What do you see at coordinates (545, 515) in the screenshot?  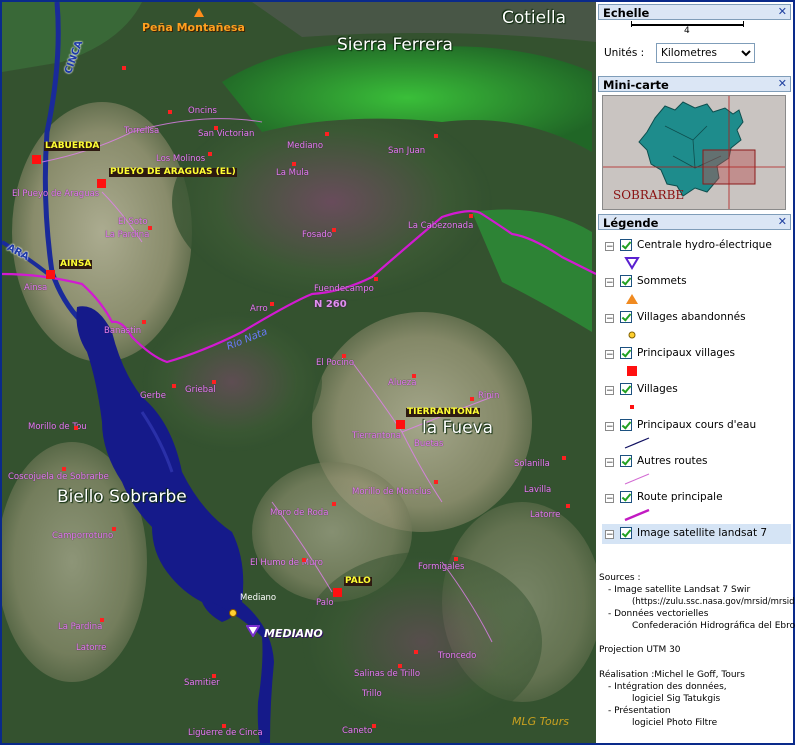 I see `village-label: Latorre` at bounding box center [545, 515].